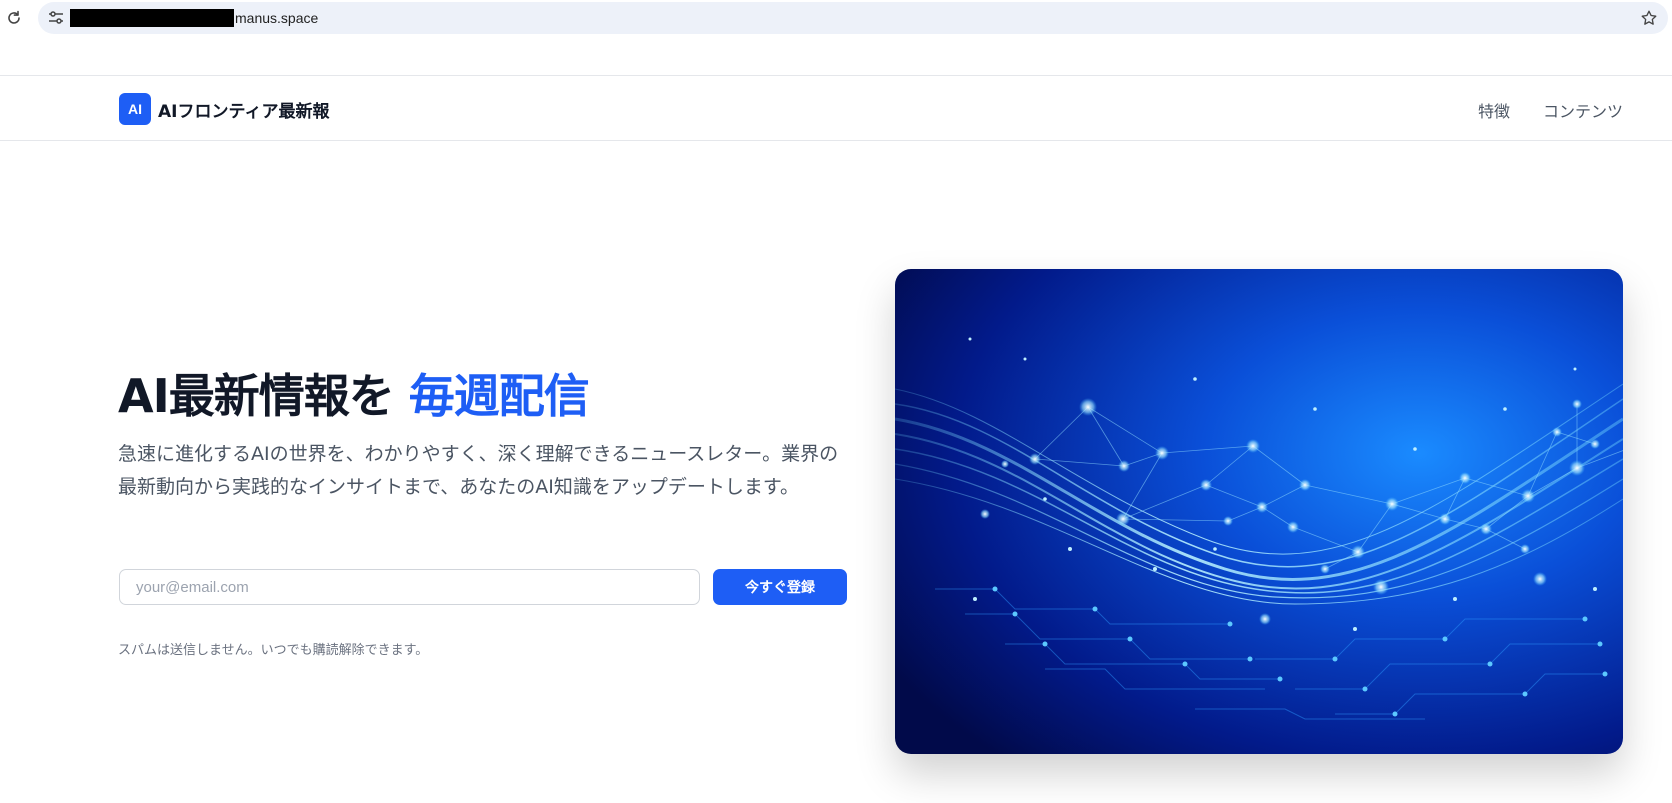  Describe the element at coordinates (273, 650) in the screenshot. I see `privacy-note: スパムは送信しません。いつでも購読解除できます。` at that location.